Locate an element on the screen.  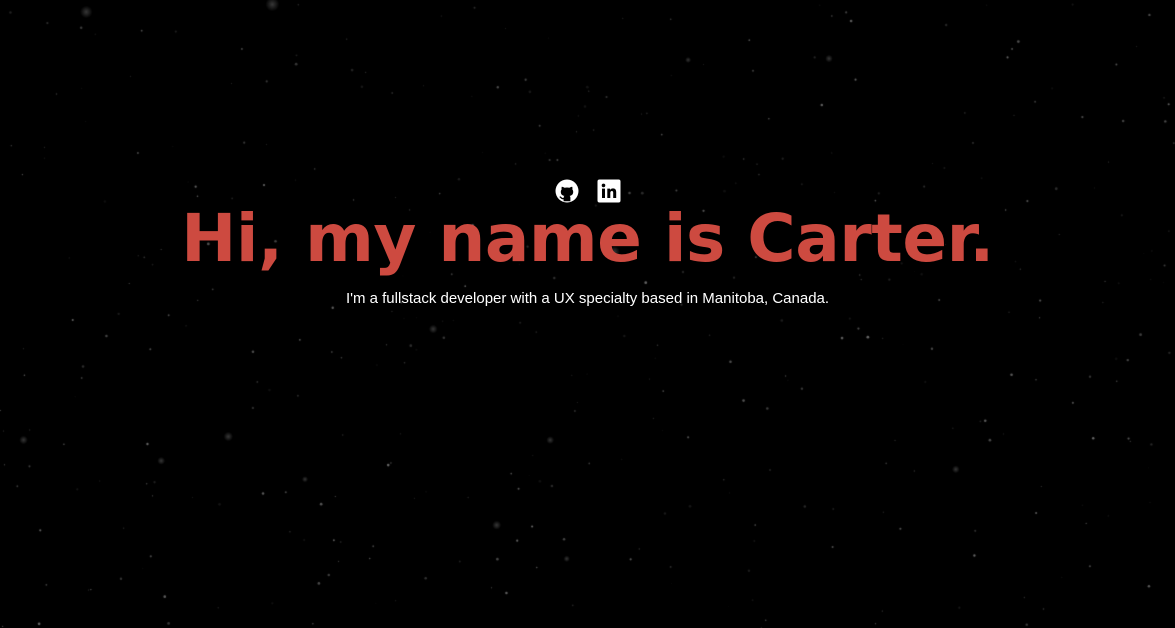
hero-title: Hi, my name is Carter. is located at coordinates (587, 238).